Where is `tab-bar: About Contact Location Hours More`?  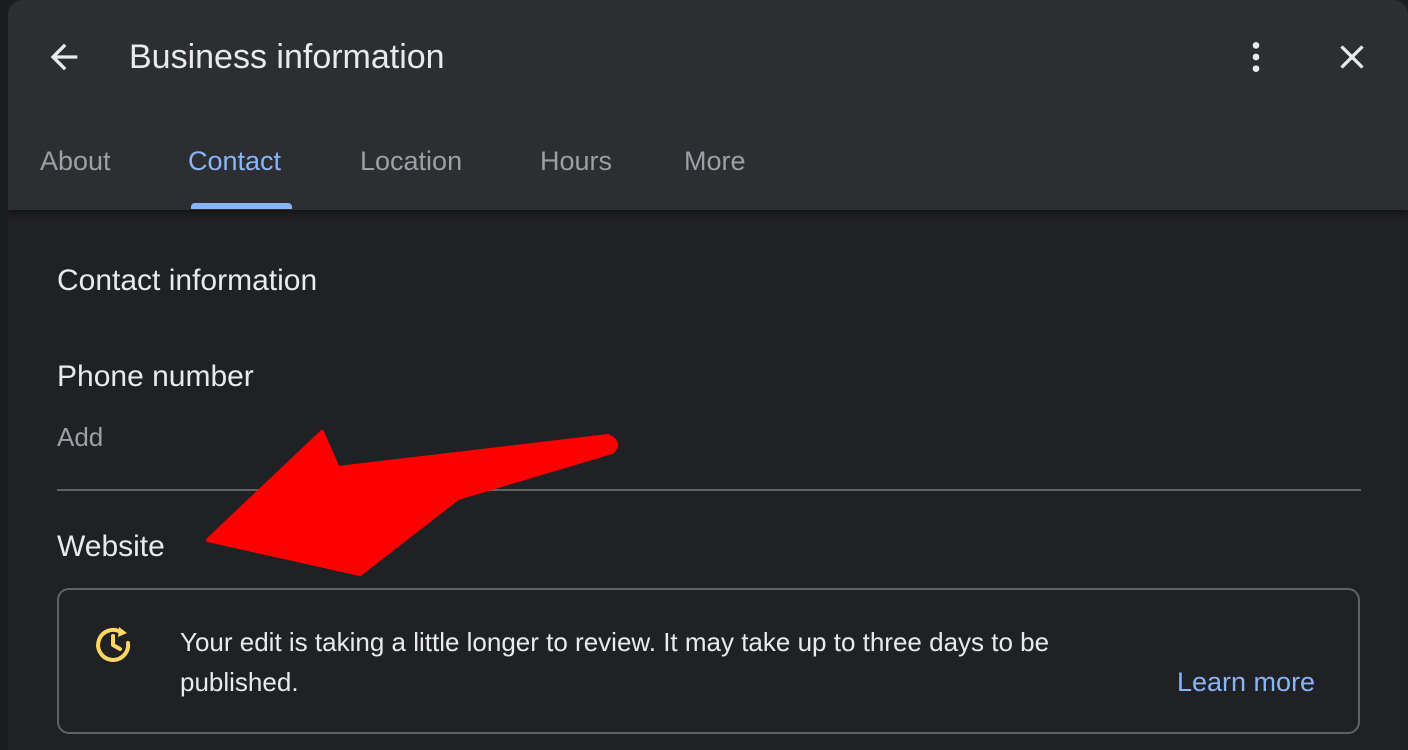 tab-bar: About Contact Location Hours More is located at coordinates (708, 171).